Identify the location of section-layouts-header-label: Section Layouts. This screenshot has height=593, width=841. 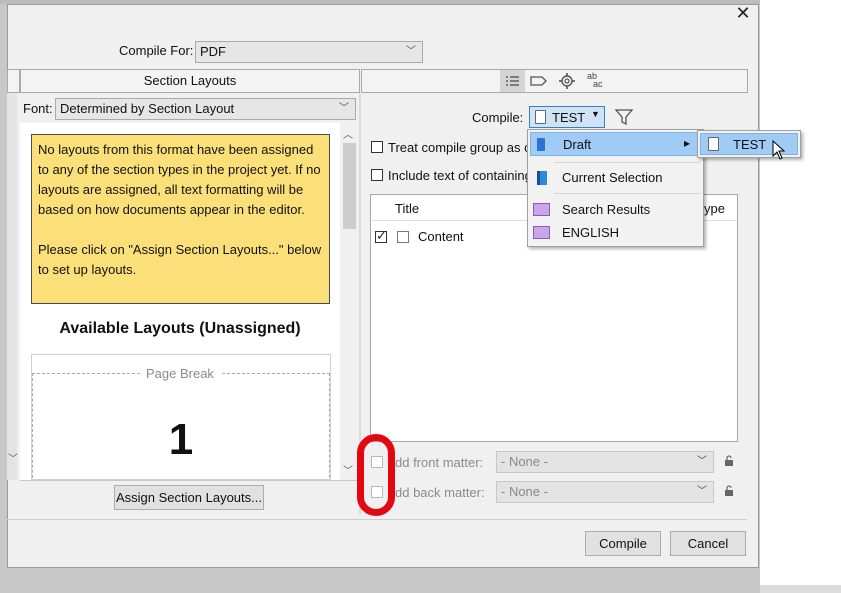
(190, 80).